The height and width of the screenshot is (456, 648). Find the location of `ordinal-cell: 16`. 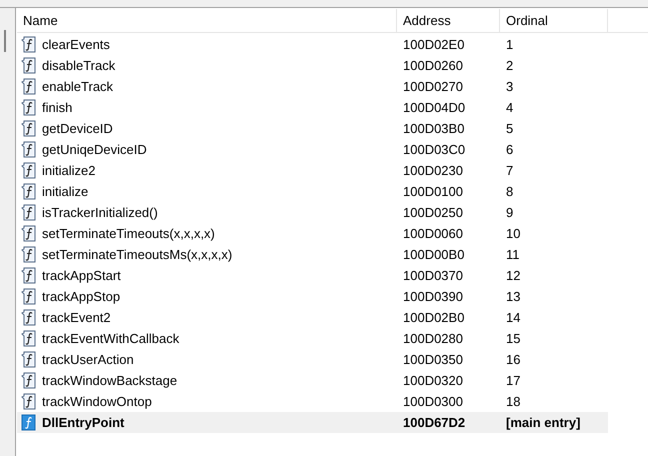

ordinal-cell: 16 is located at coordinates (513, 359).